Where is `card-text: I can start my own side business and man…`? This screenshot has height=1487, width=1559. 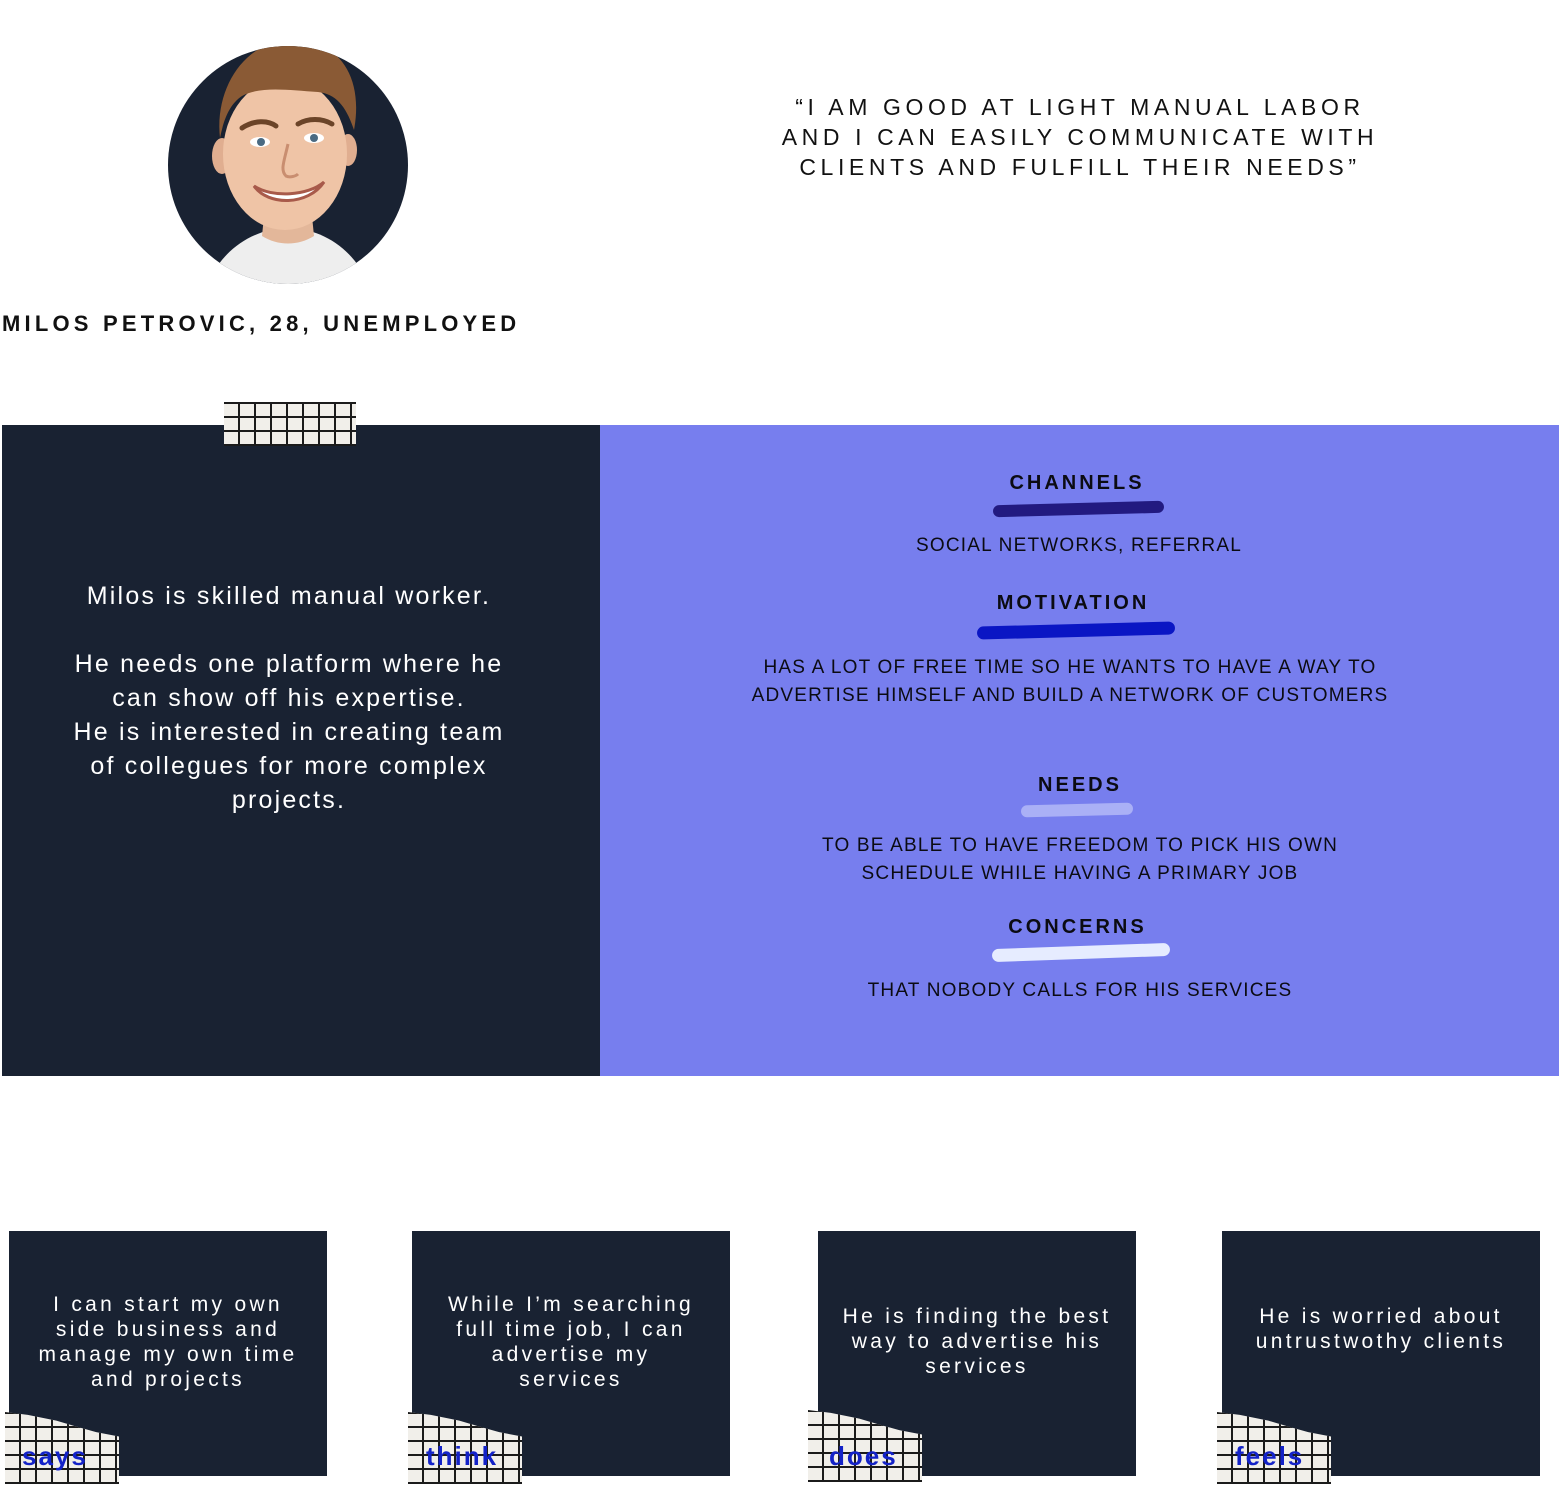
card-text: I can start my own side business and man… is located at coordinates (168, 1342).